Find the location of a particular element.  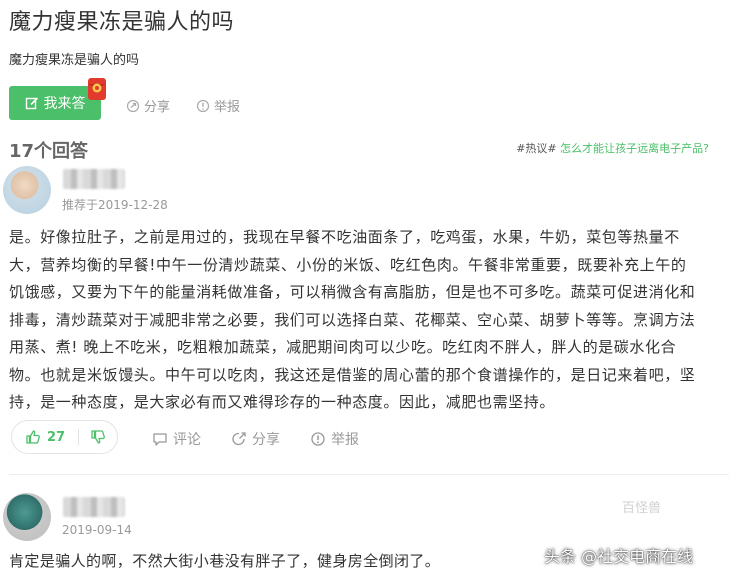

watermark-faint: 百怪兽 is located at coordinates (642, 508).